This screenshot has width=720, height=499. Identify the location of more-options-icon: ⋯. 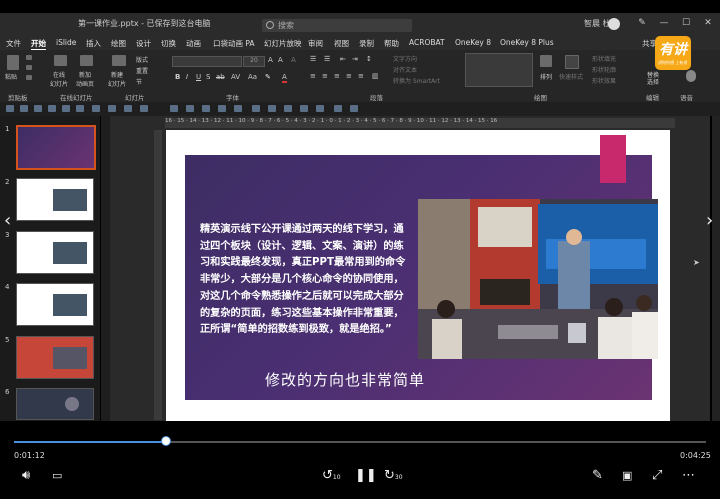
(688, 475).